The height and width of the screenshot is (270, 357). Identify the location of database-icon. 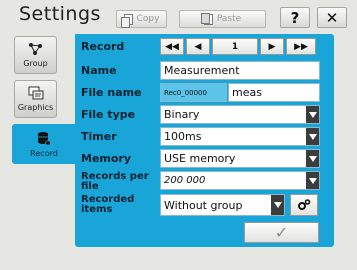
(44, 138).